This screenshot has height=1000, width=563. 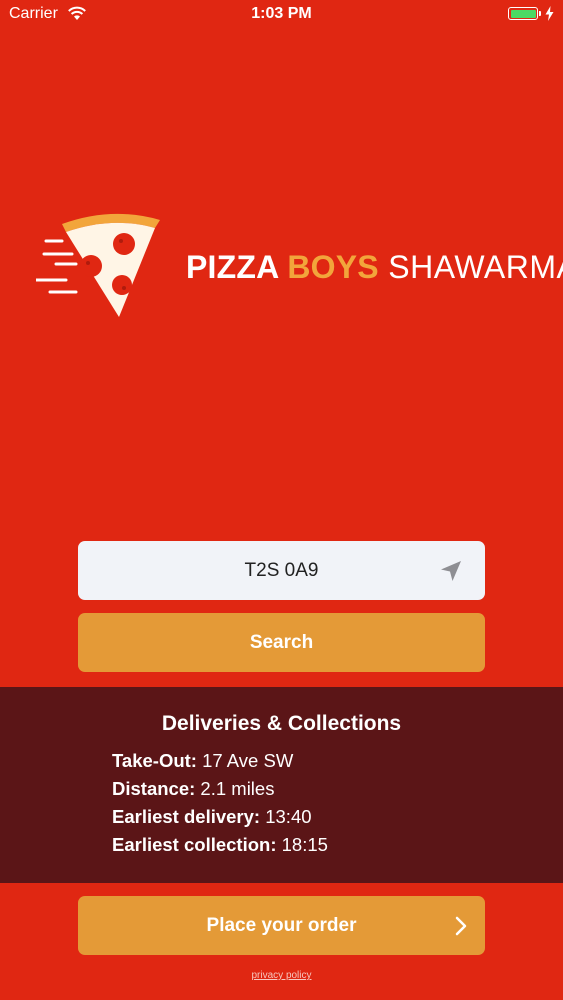 I want to click on place-order-button: Place your order, so click(x=281, y=925).